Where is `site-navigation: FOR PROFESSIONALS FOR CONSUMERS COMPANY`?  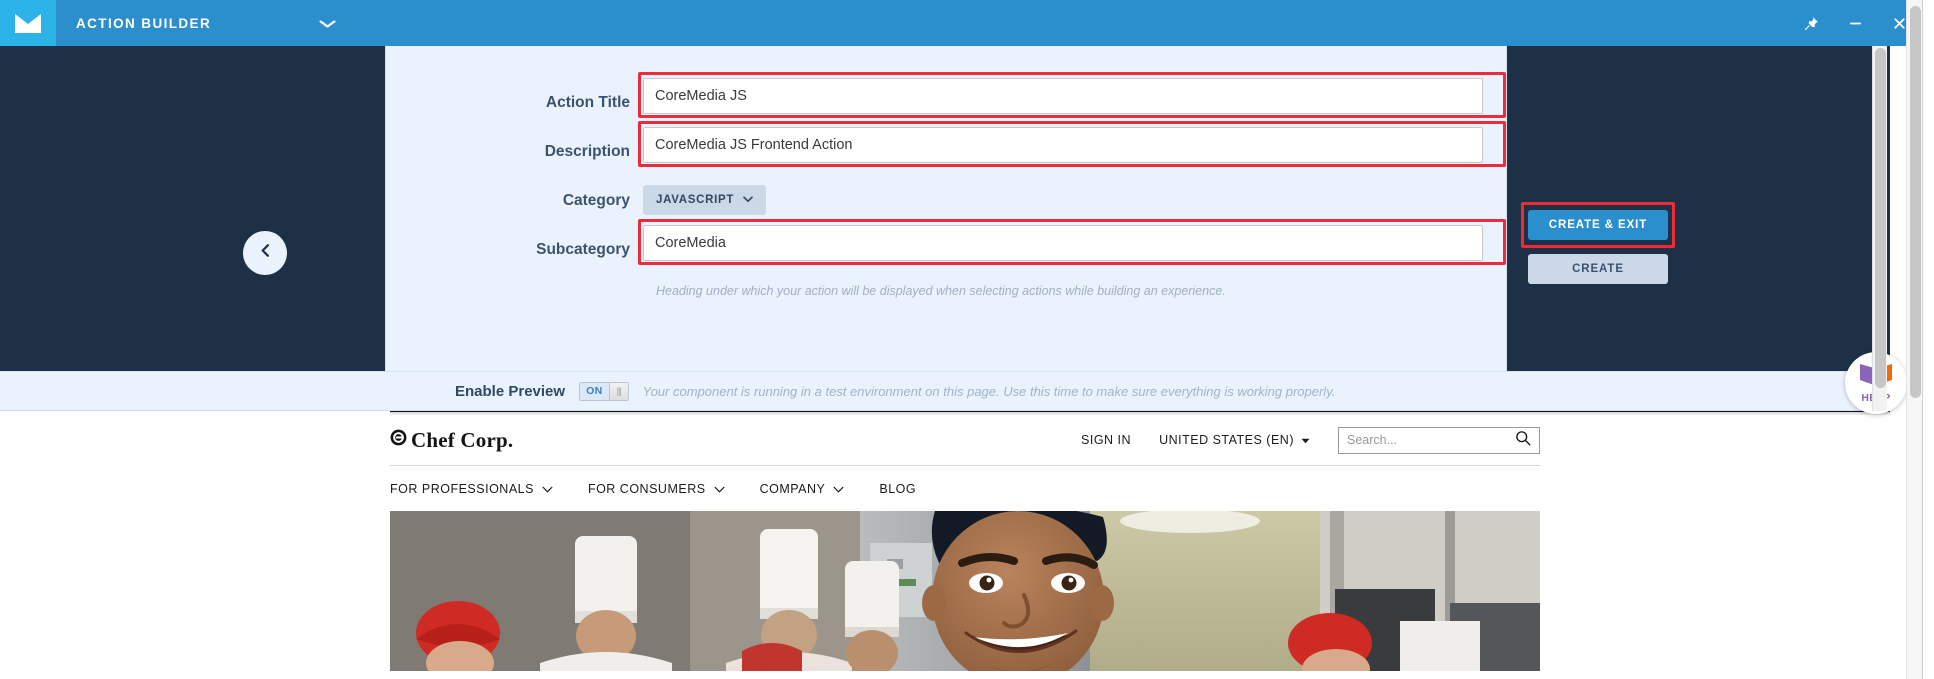 site-navigation: FOR PROFESSIONALS FOR CONSUMERS COMPANY is located at coordinates (965, 488).